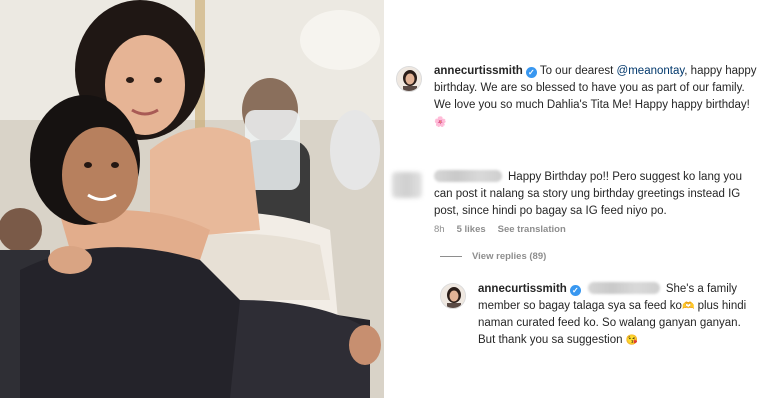 The width and height of the screenshot is (768, 402). I want to click on username: annecurtissmith, so click(478, 71).